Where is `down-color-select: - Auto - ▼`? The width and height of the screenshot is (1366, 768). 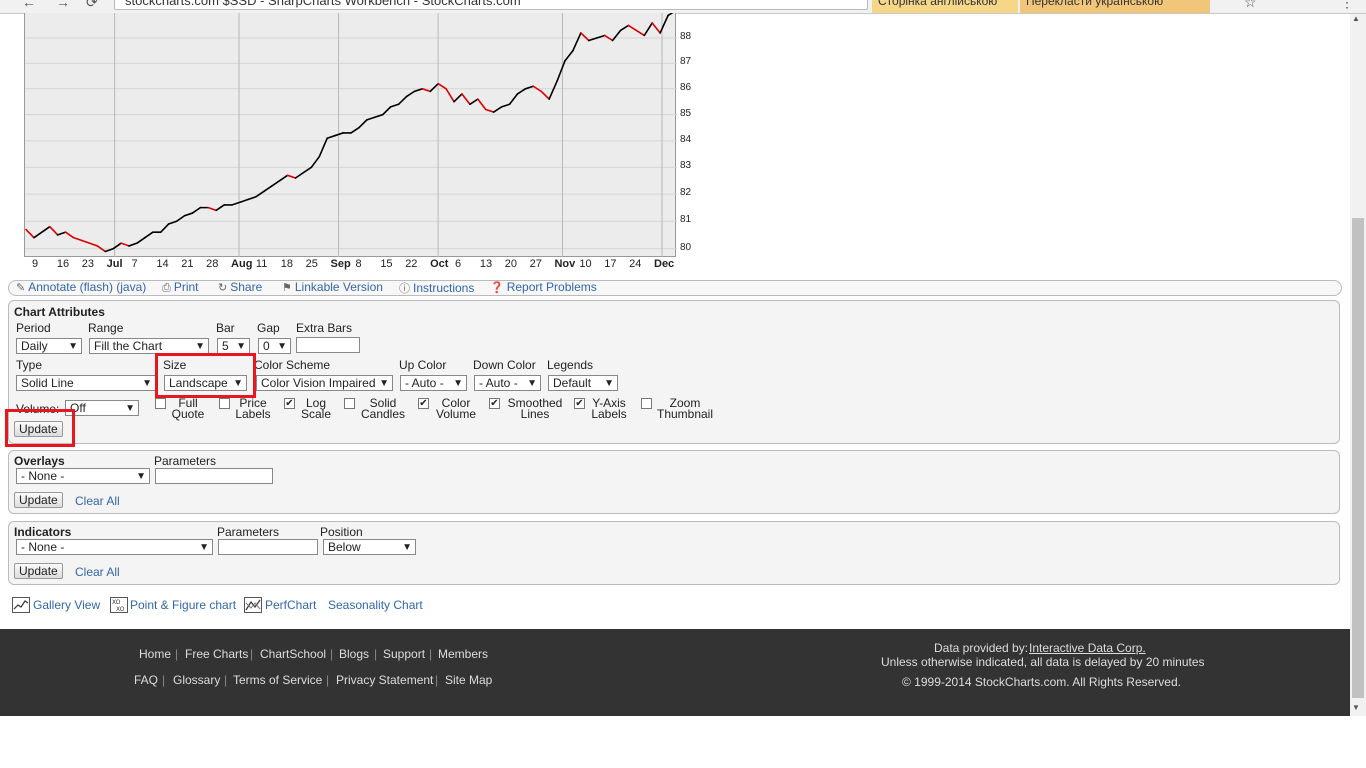 down-color-select: - Auto - ▼ is located at coordinates (507, 383).